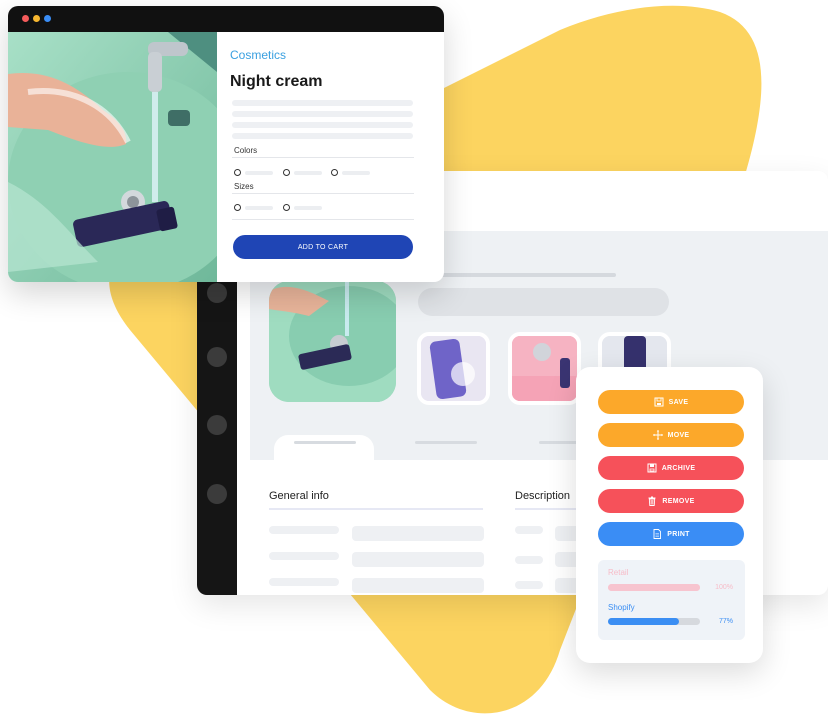 The width and height of the screenshot is (828, 725). What do you see at coordinates (258, 55) in the screenshot?
I see `product-category: Cosmetics` at bounding box center [258, 55].